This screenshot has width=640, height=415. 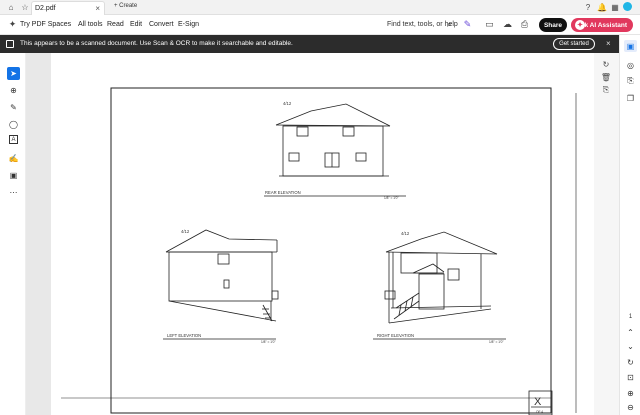 What do you see at coordinates (630, 346) in the screenshot?
I see `page-down-icon: ⌄` at bounding box center [630, 346].